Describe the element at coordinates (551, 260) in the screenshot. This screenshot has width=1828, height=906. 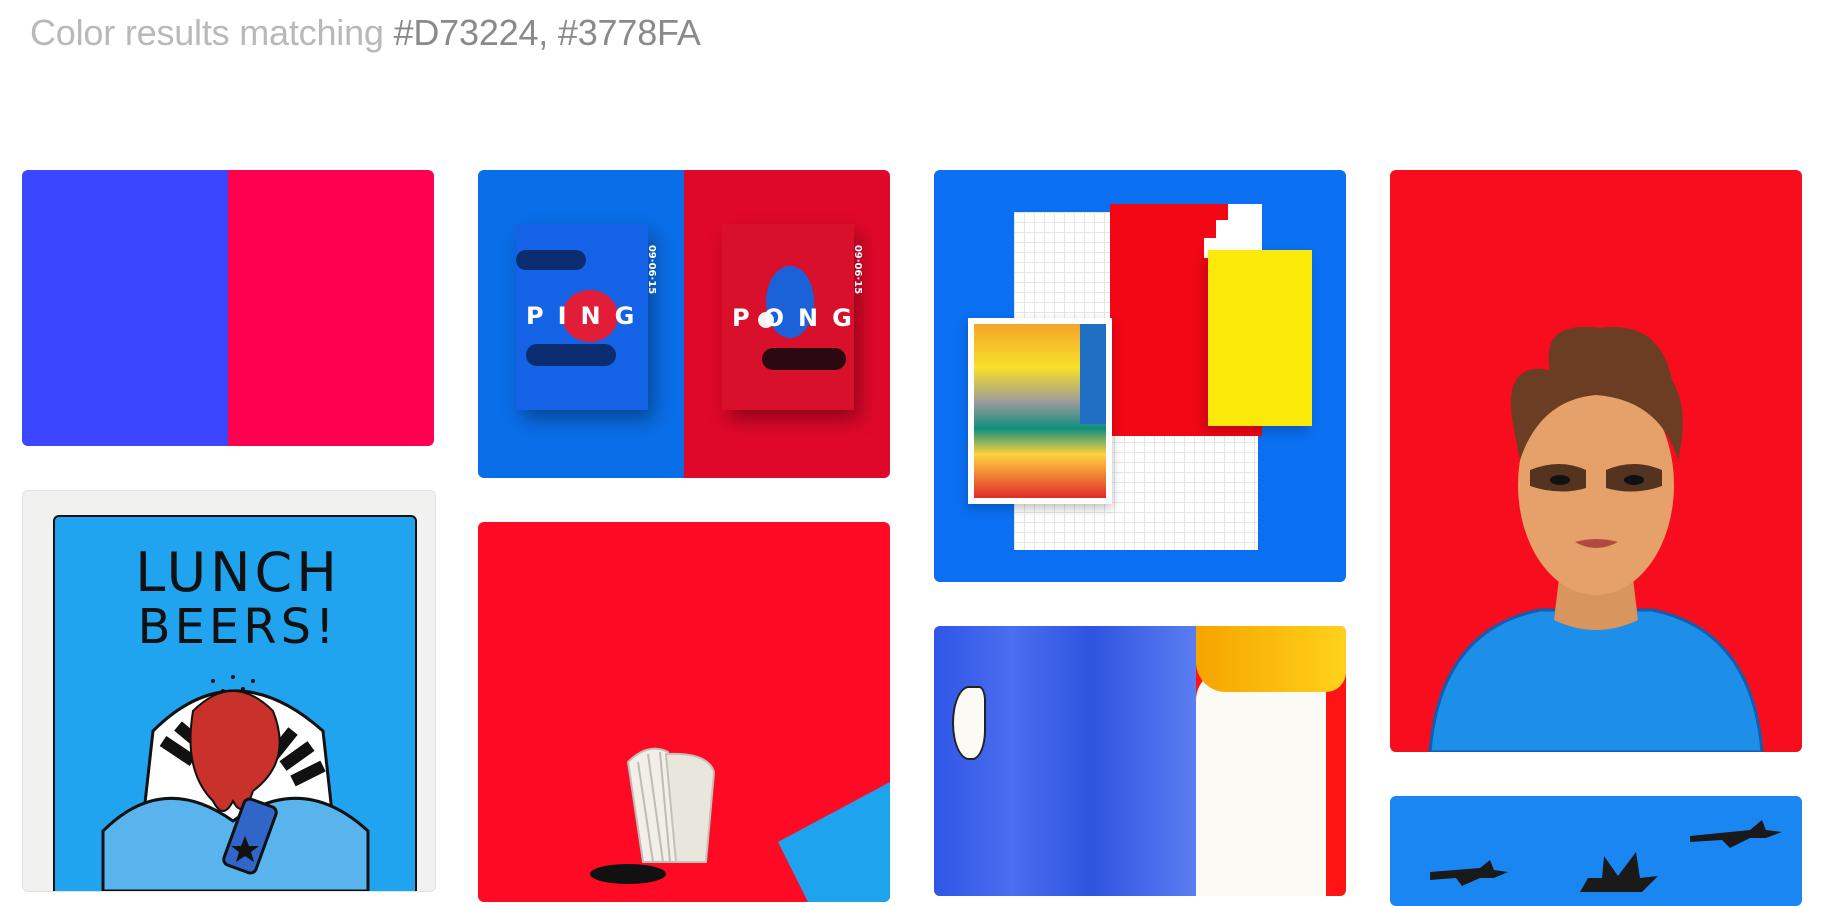
I see `ping-hand-top` at that location.